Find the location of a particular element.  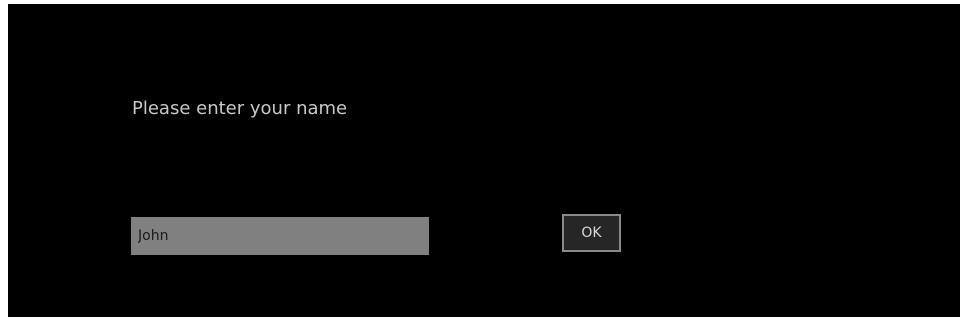

name-input is located at coordinates (280, 236).